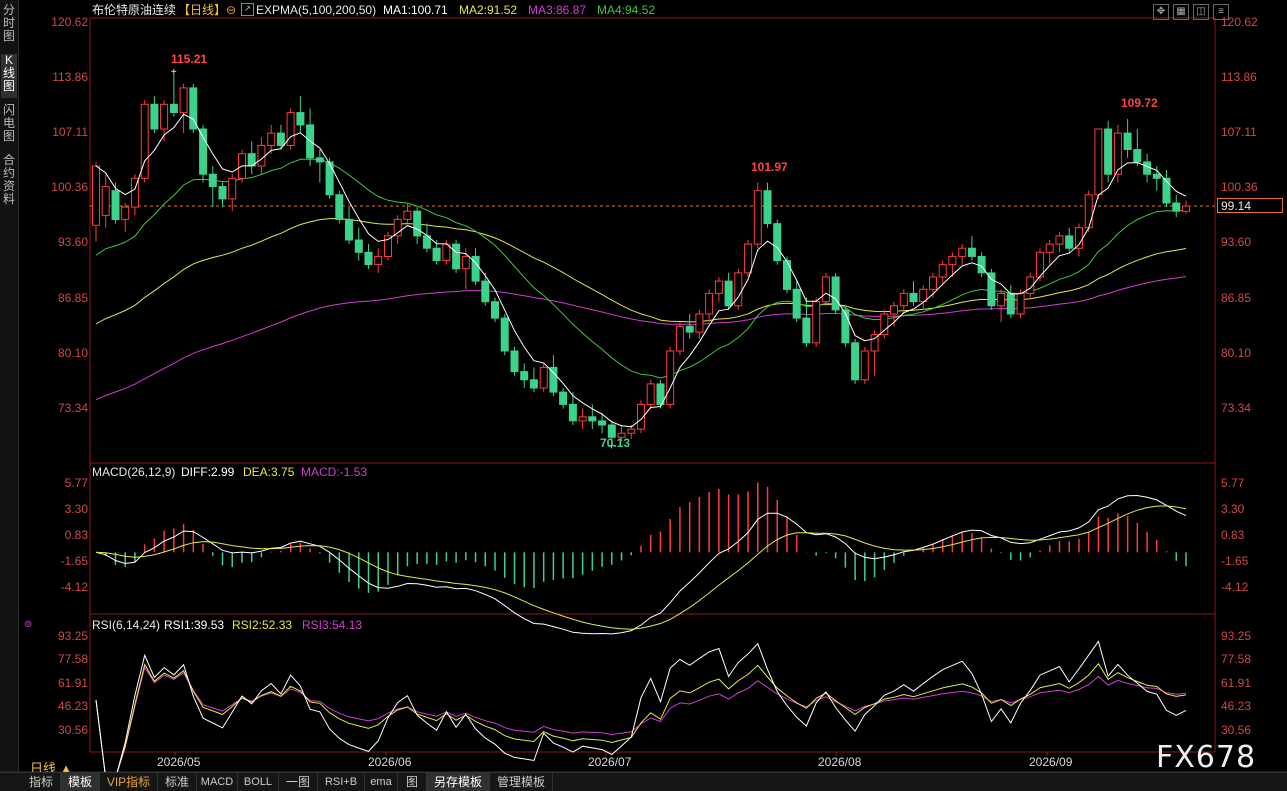 Image resolution: width=1287 pixels, height=791 pixels. Describe the element at coordinates (202, 10) in the screenshot. I see `period-bracket: 【日线】` at that location.